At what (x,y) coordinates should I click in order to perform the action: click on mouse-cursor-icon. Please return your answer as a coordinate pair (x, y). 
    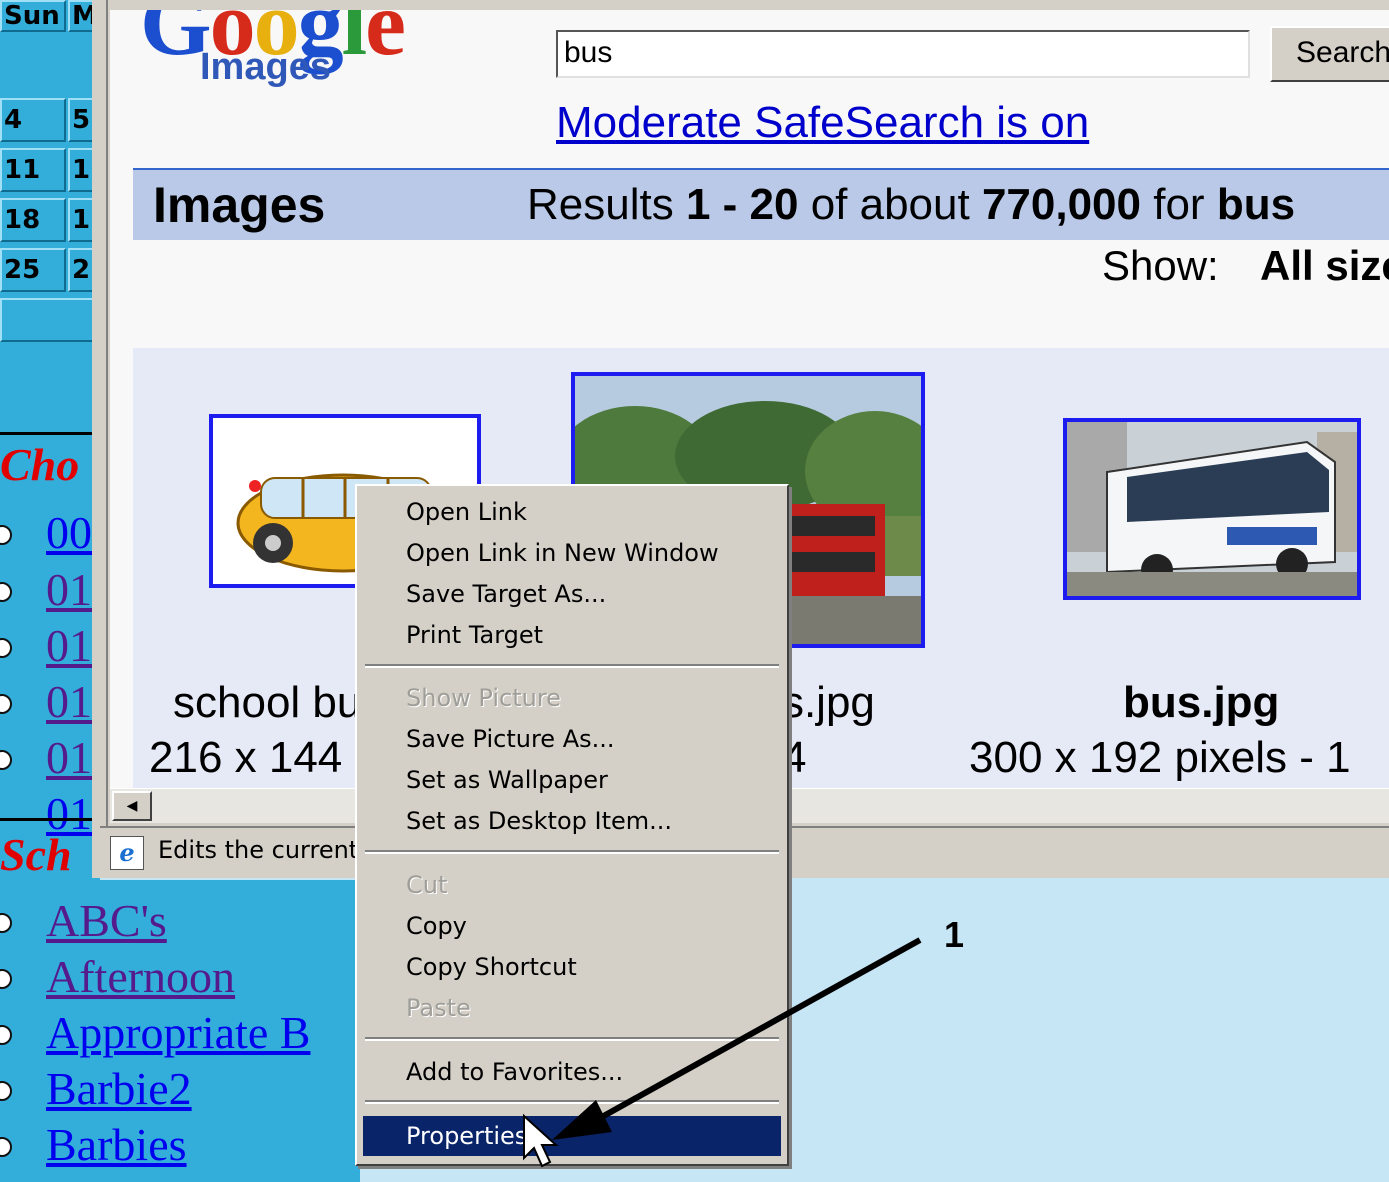
    Looking at the image, I should click on (541, 1140).